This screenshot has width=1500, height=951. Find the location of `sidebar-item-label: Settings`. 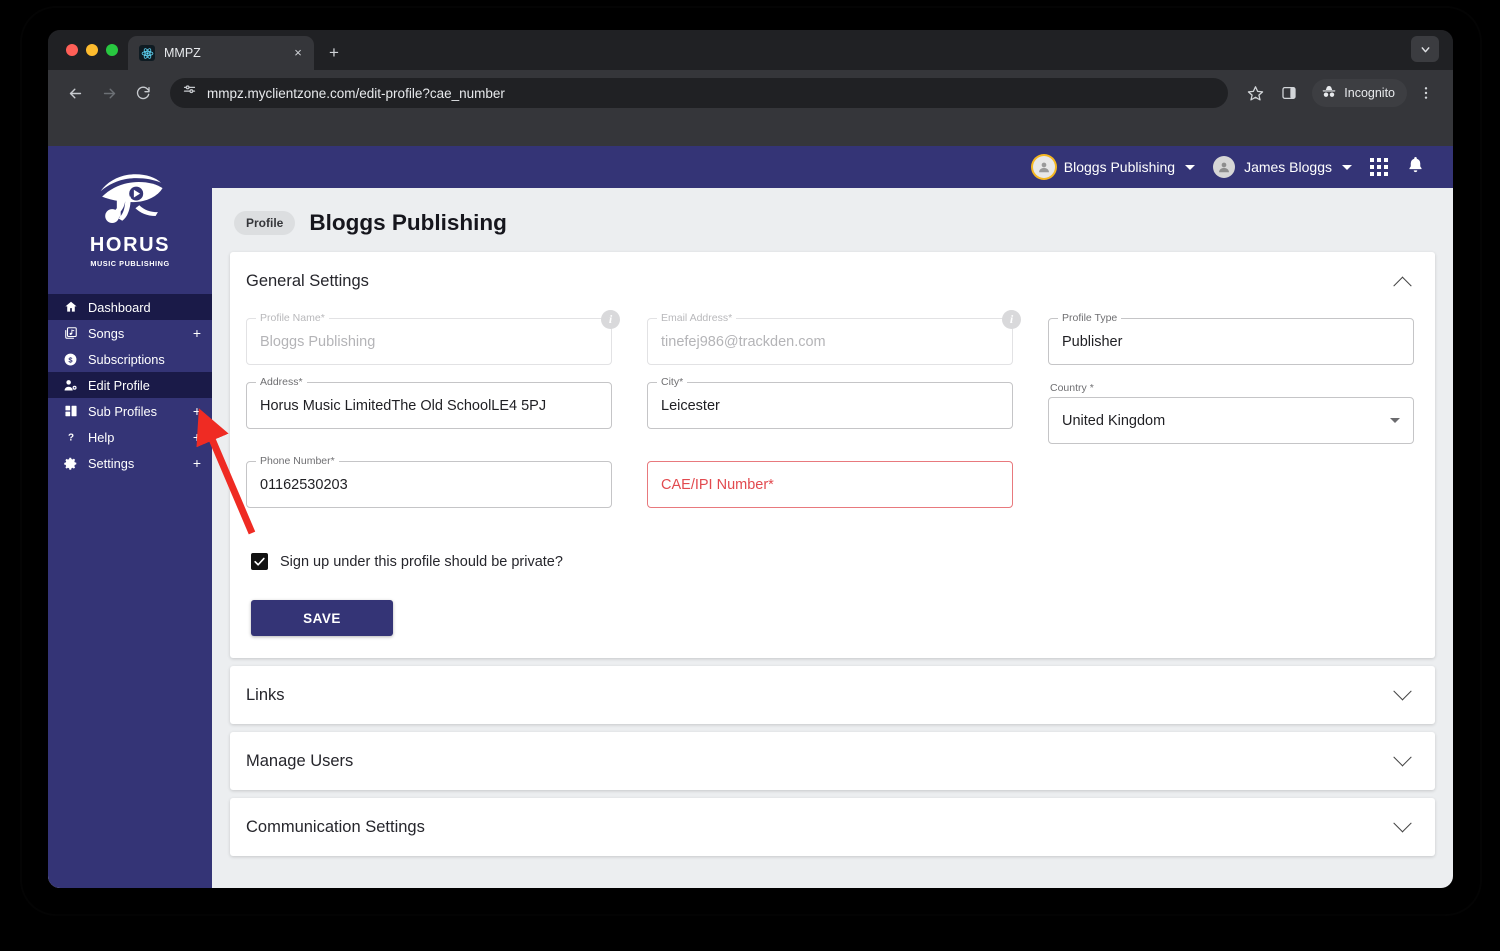

sidebar-item-label: Settings is located at coordinates (111, 463).